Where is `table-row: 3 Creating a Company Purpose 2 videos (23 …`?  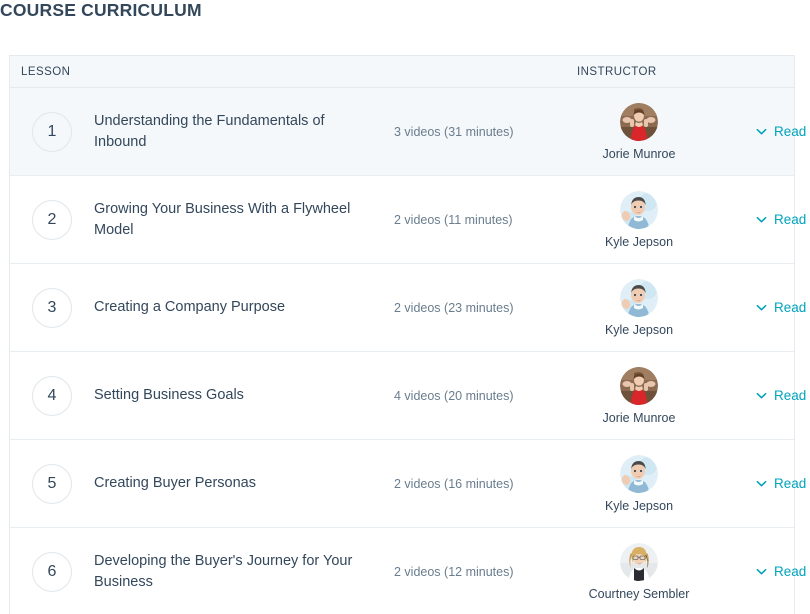
table-row: 3 Creating a Company Purpose 2 videos (23 … is located at coordinates (410, 308).